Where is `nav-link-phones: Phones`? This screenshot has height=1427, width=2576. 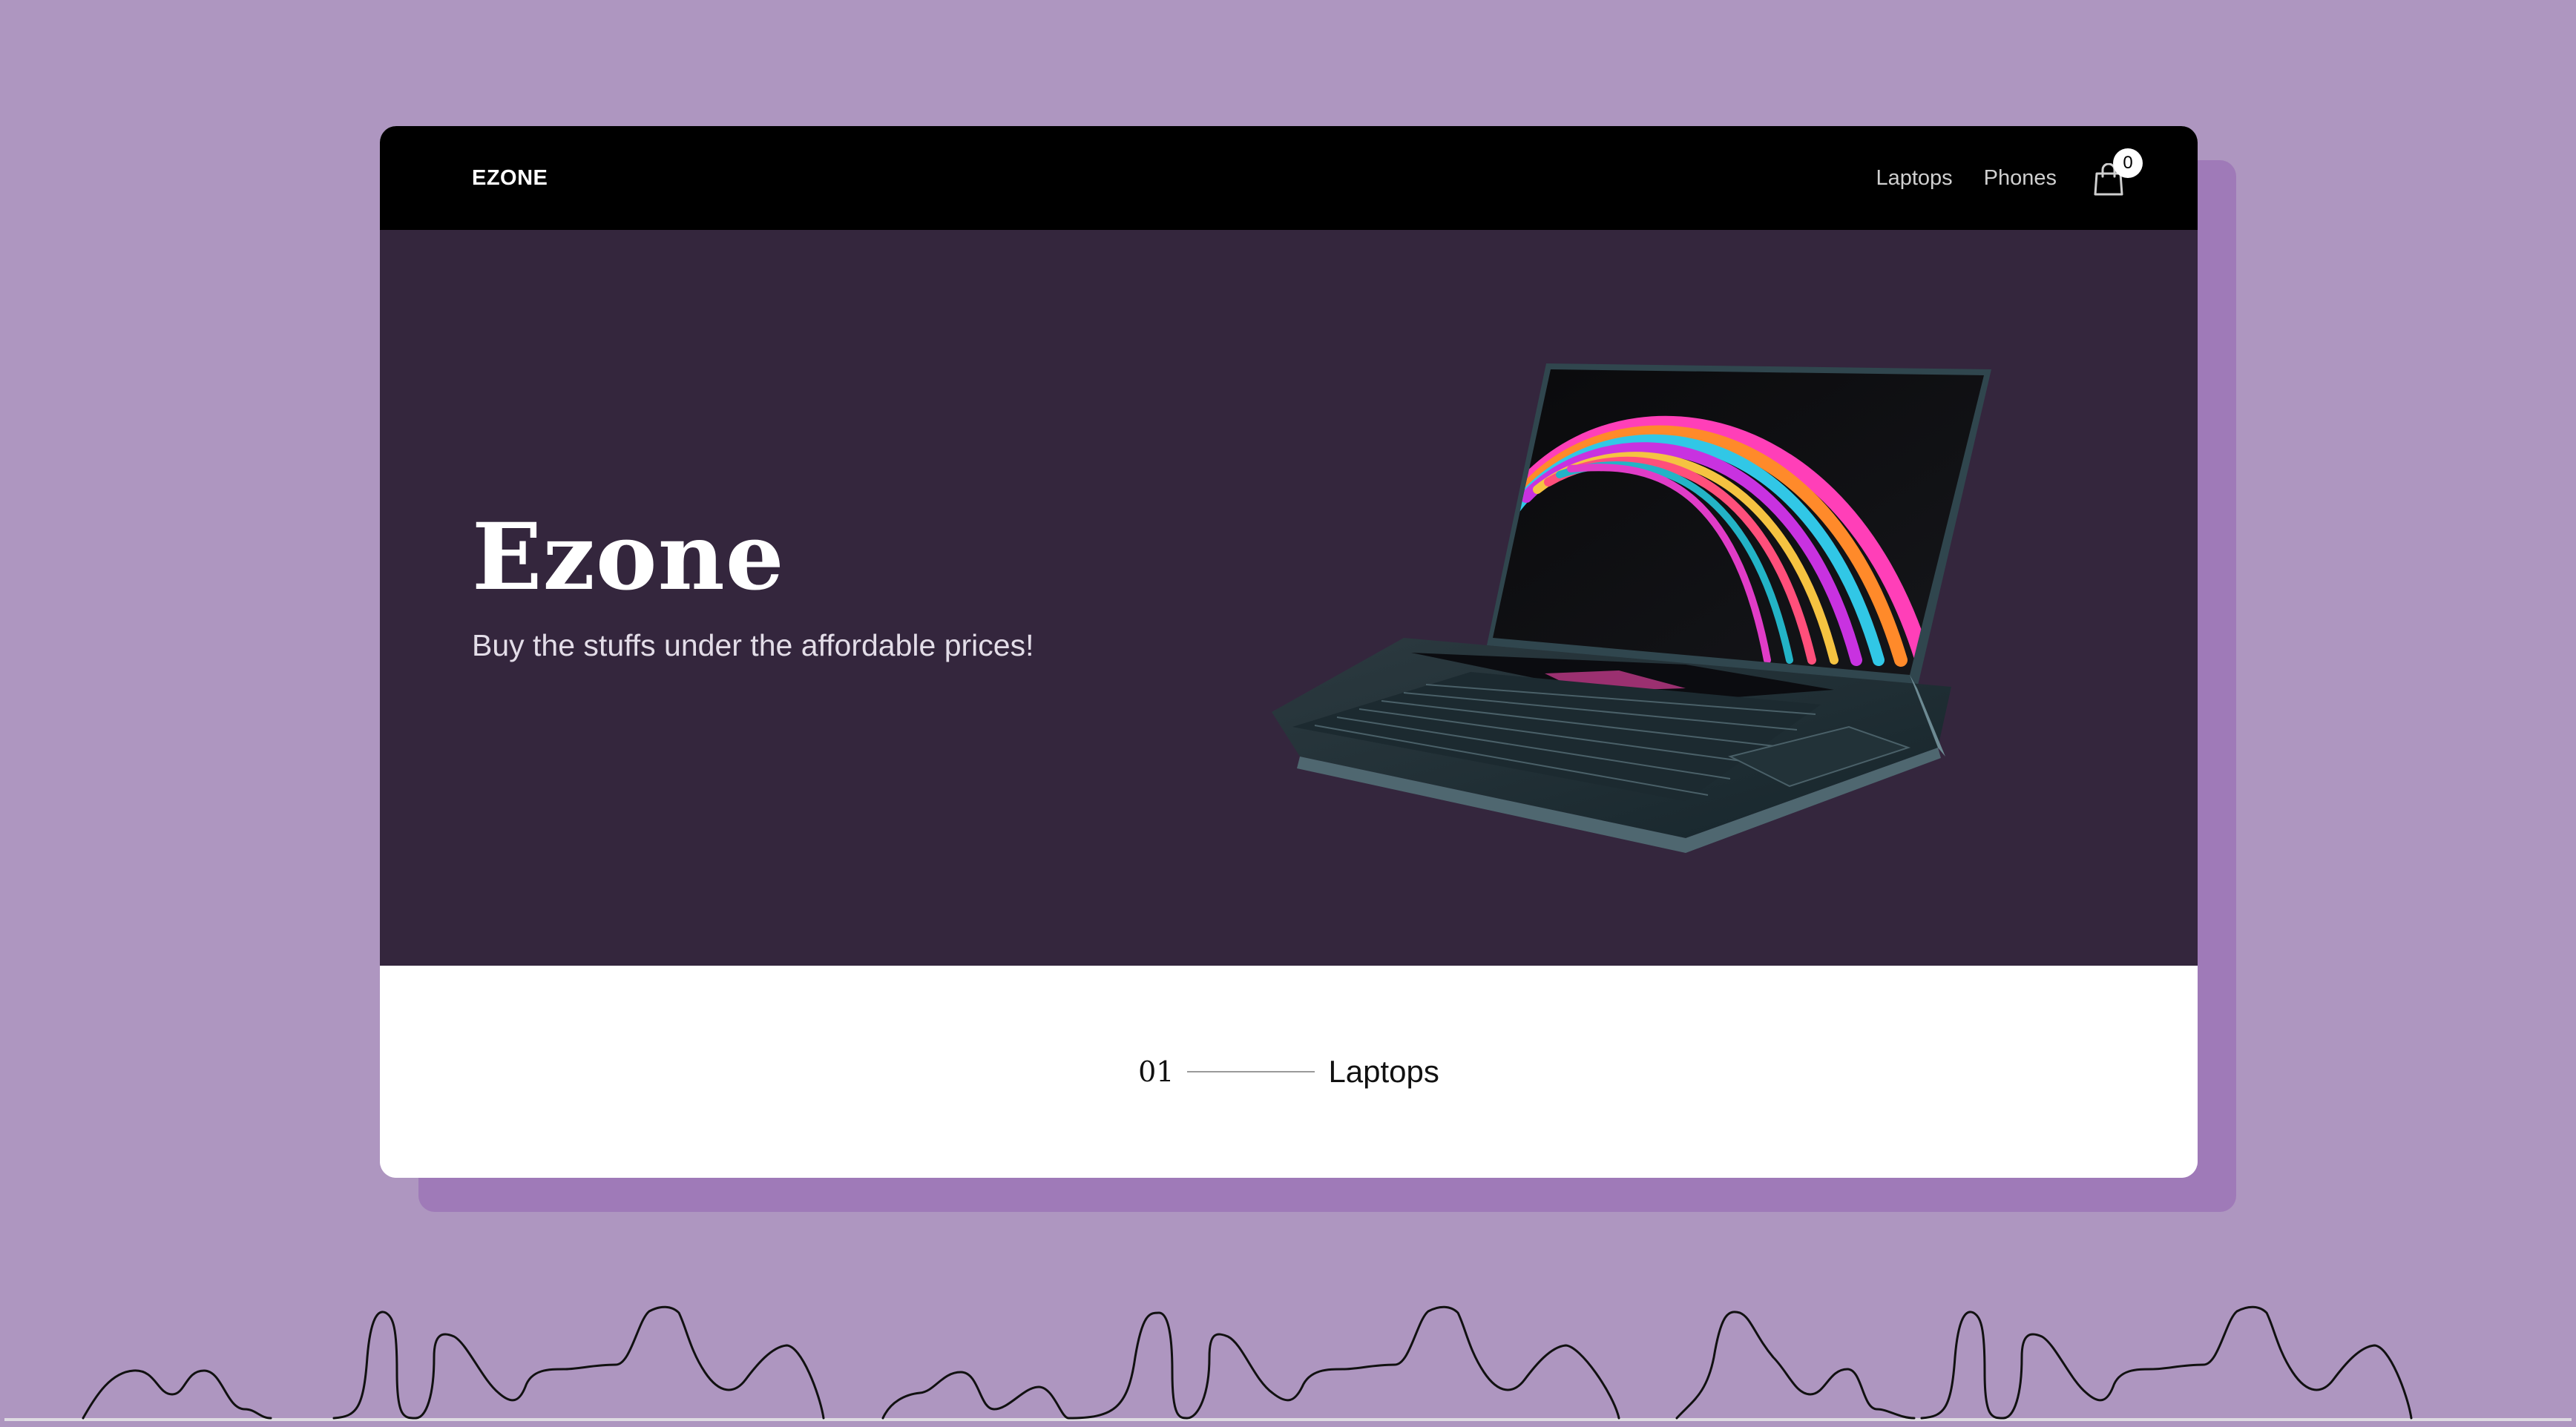 nav-link-phones: Phones is located at coordinates (2020, 178).